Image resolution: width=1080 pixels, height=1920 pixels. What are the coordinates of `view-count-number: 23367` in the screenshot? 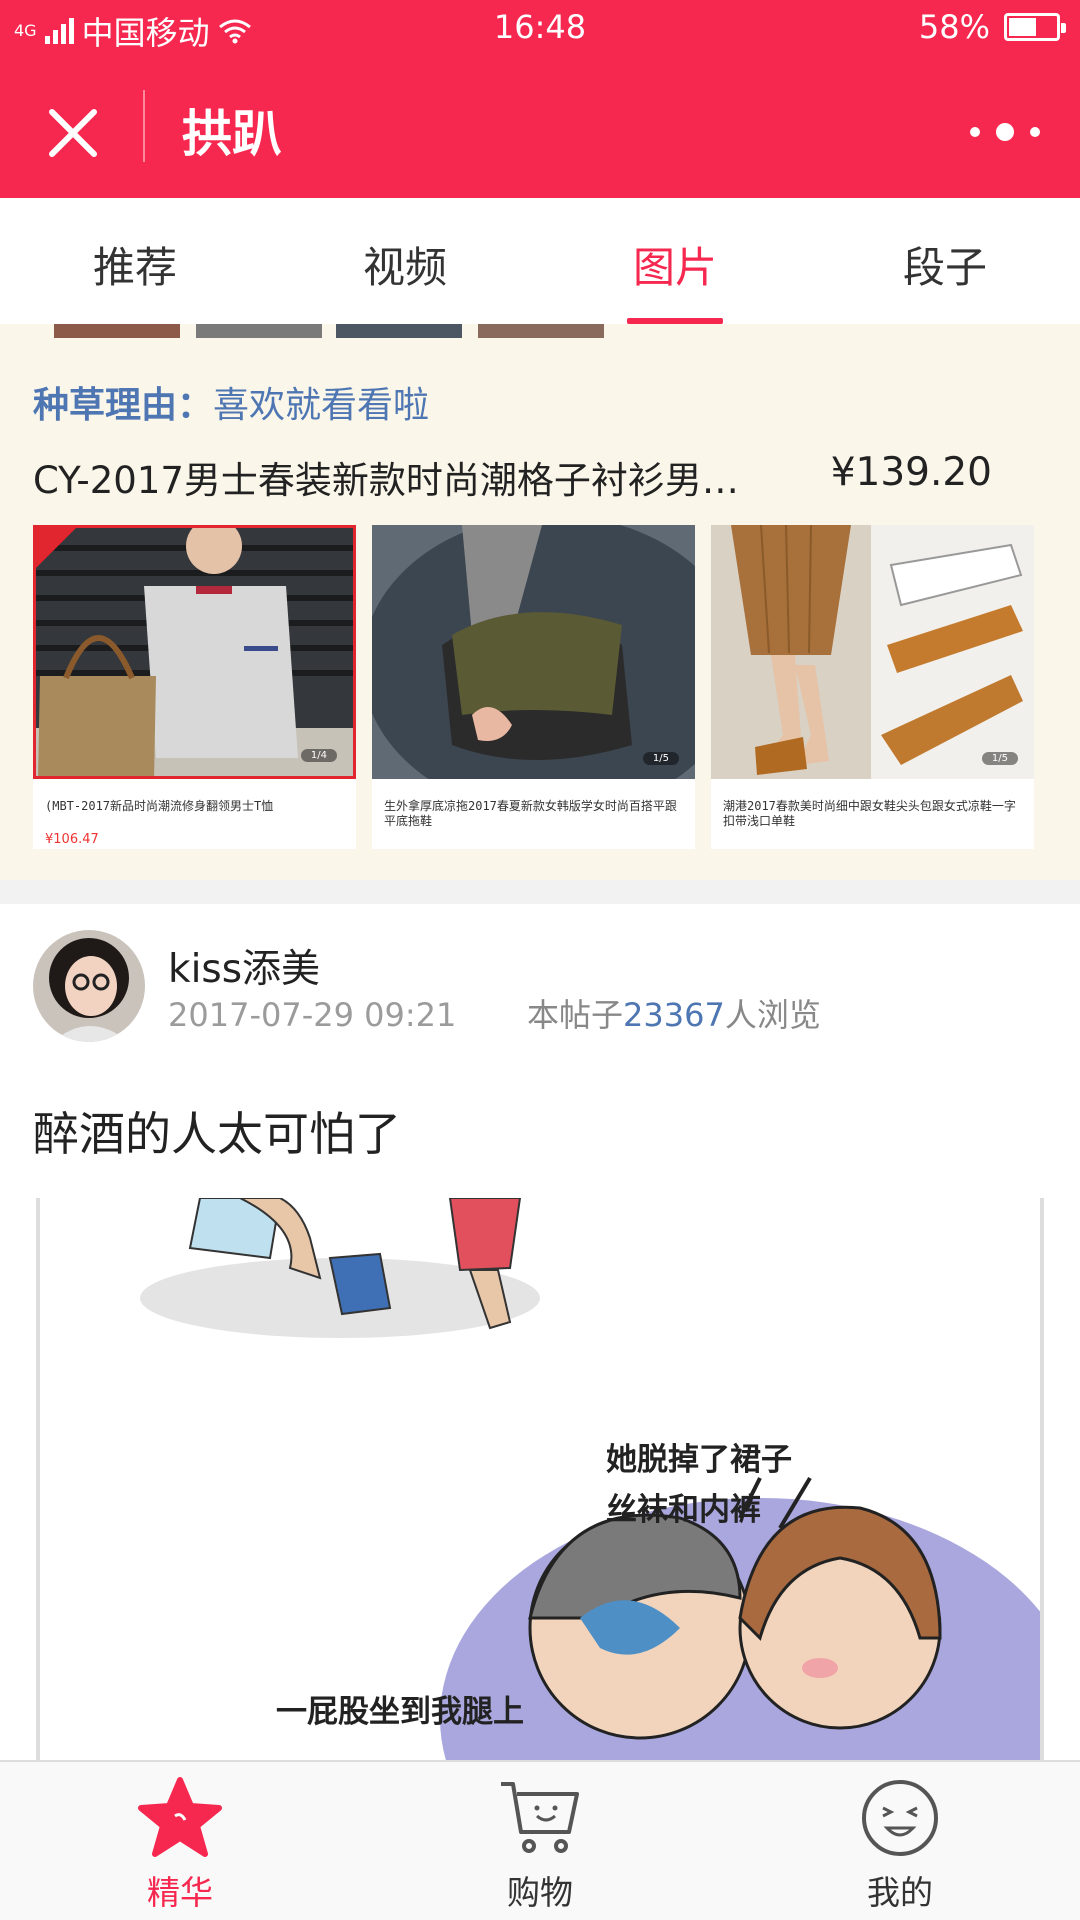 It's located at (674, 1015).